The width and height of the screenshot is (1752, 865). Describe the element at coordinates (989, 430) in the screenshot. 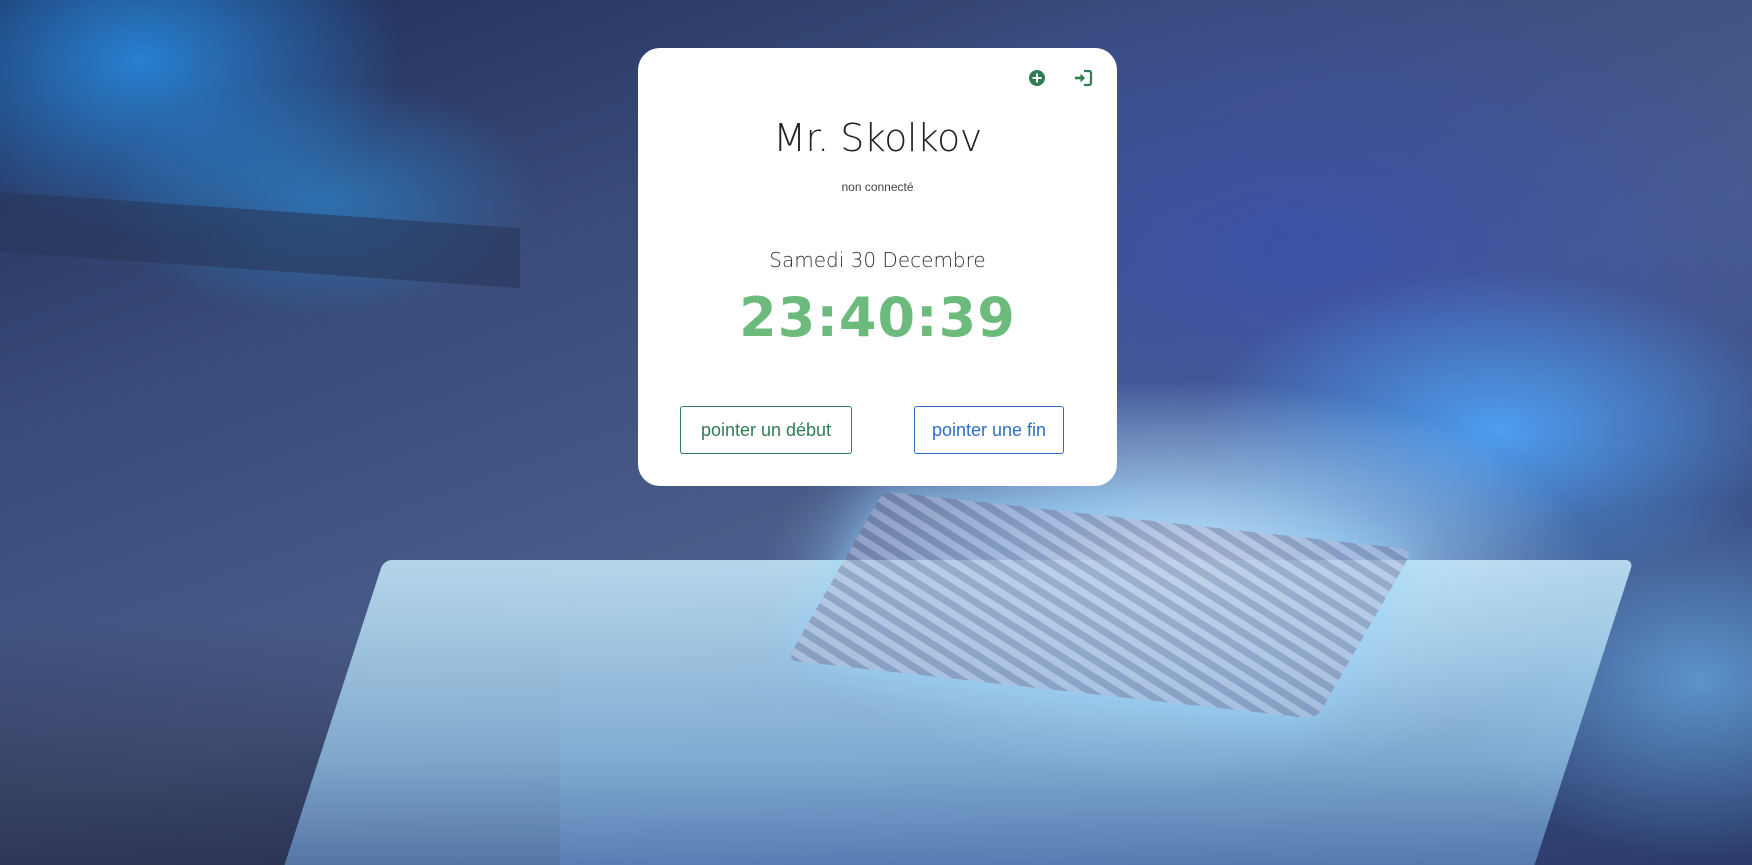

I see `punch-end-button: pointer une fin` at that location.